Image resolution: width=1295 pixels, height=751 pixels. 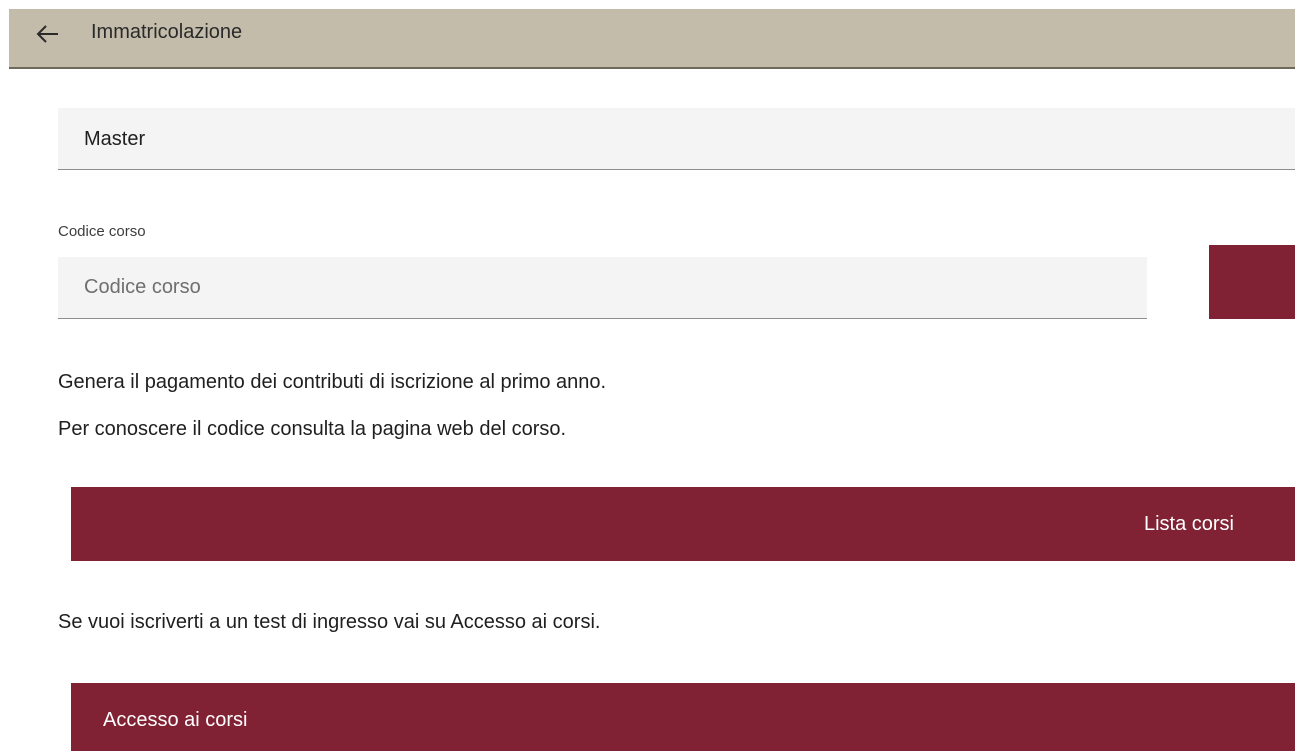 I want to click on course-access-button: Accesso ai corsi, so click(x=683, y=717).